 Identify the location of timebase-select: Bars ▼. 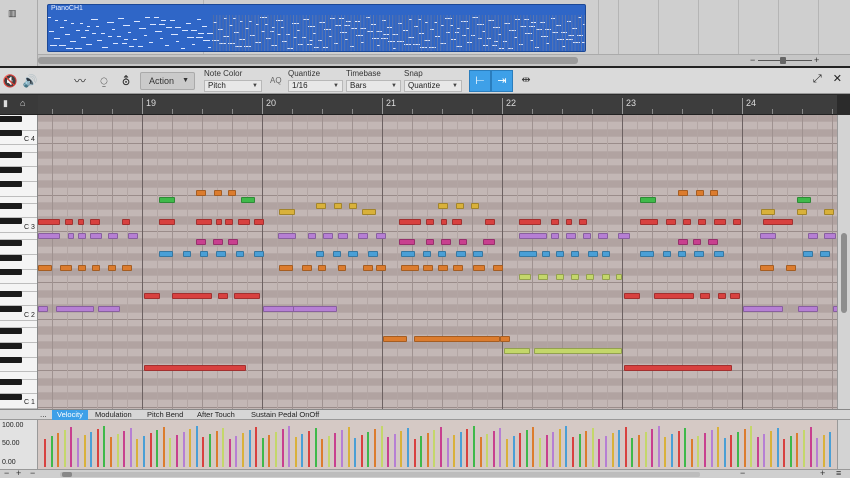
(373, 86).